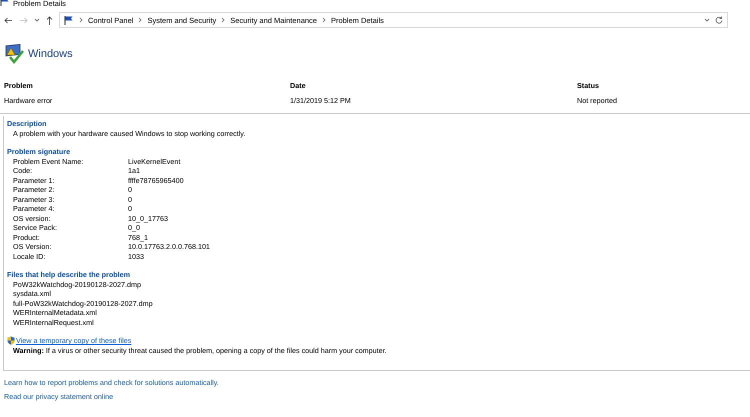  What do you see at coordinates (69, 20) in the screenshot?
I see `flag-icon` at bounding box center [69, 20].